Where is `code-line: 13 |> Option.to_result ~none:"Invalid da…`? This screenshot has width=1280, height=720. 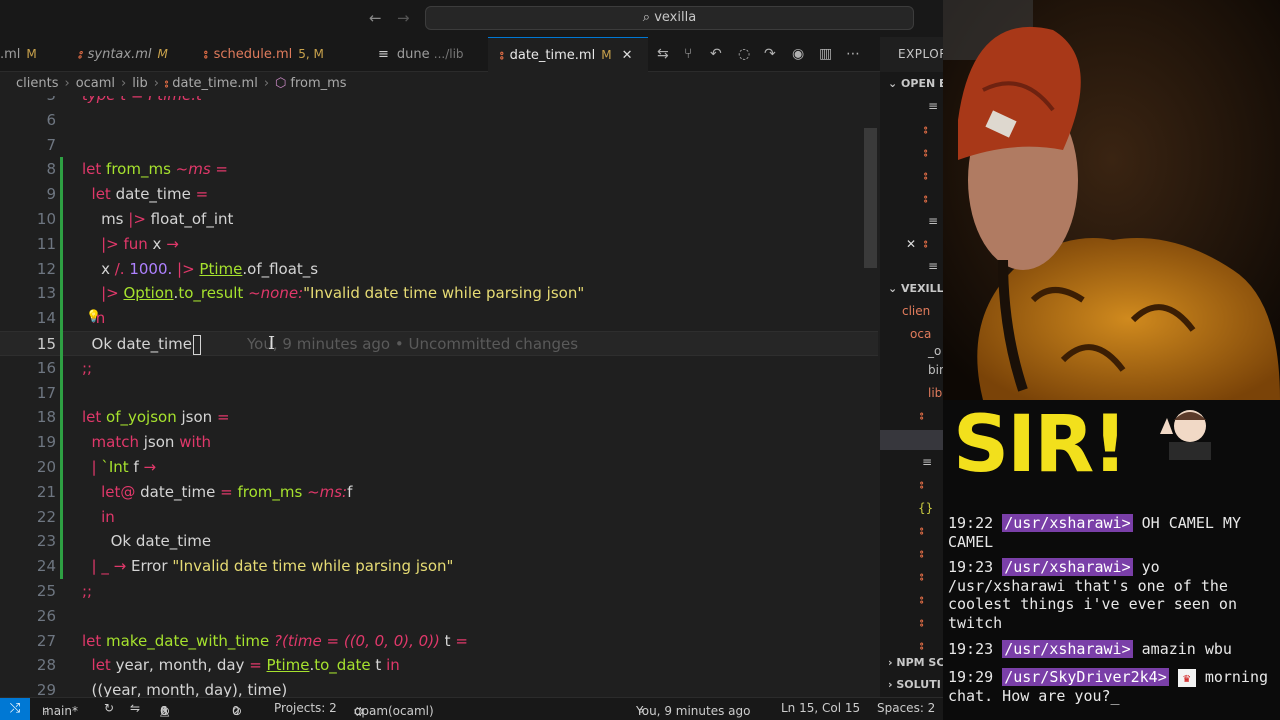
code-line: 13 |> Option.to_result ~none:"Invalid da… is located at coordinates (439, 293).